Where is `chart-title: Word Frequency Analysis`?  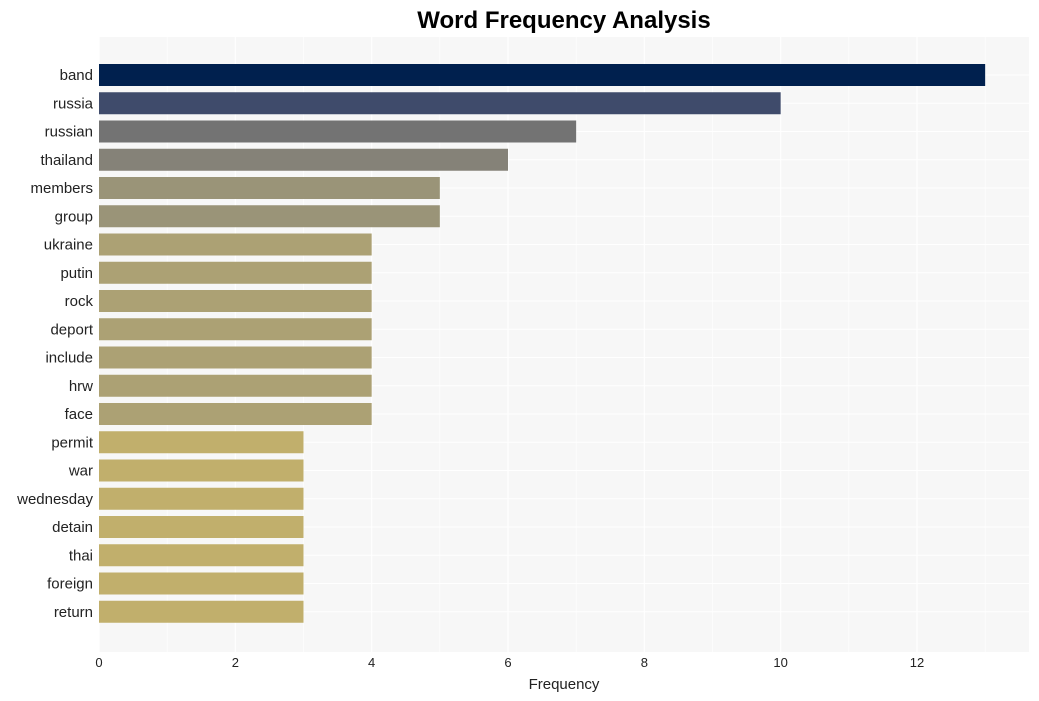 chart-title: Word Frequency Analysis is located at coordinates (563, 20).